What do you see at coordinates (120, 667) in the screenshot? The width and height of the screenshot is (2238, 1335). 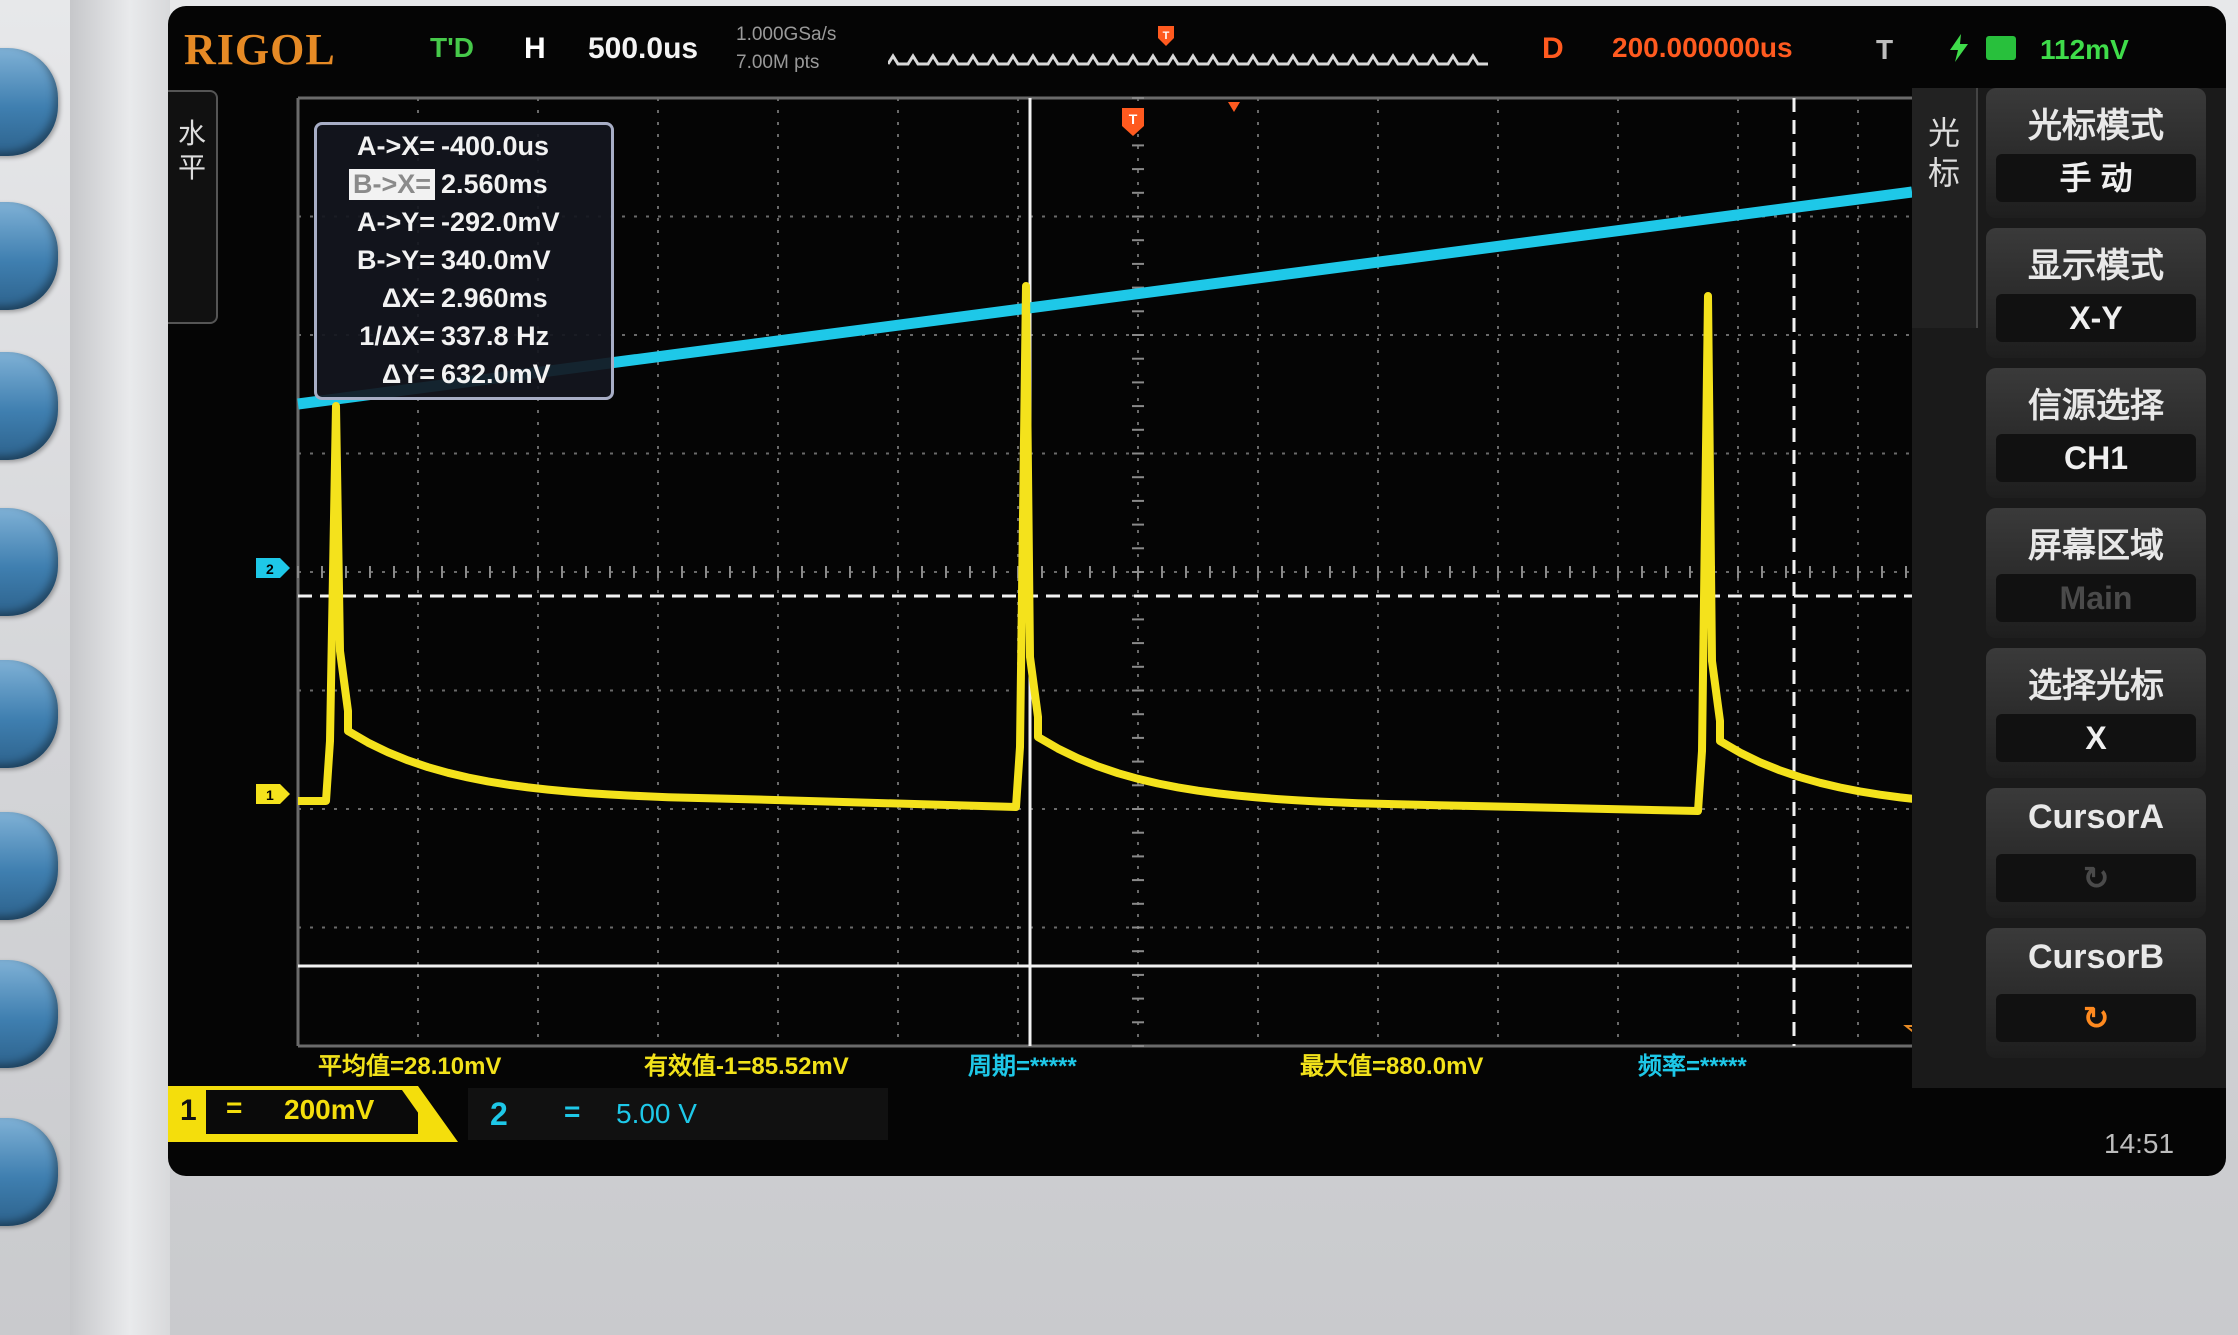 I see `side-rail` at bounding box center [120, 667].